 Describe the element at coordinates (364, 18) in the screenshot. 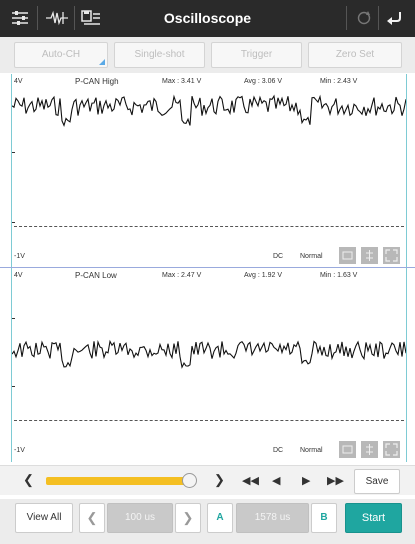

I see `refresh-icon` at that location.